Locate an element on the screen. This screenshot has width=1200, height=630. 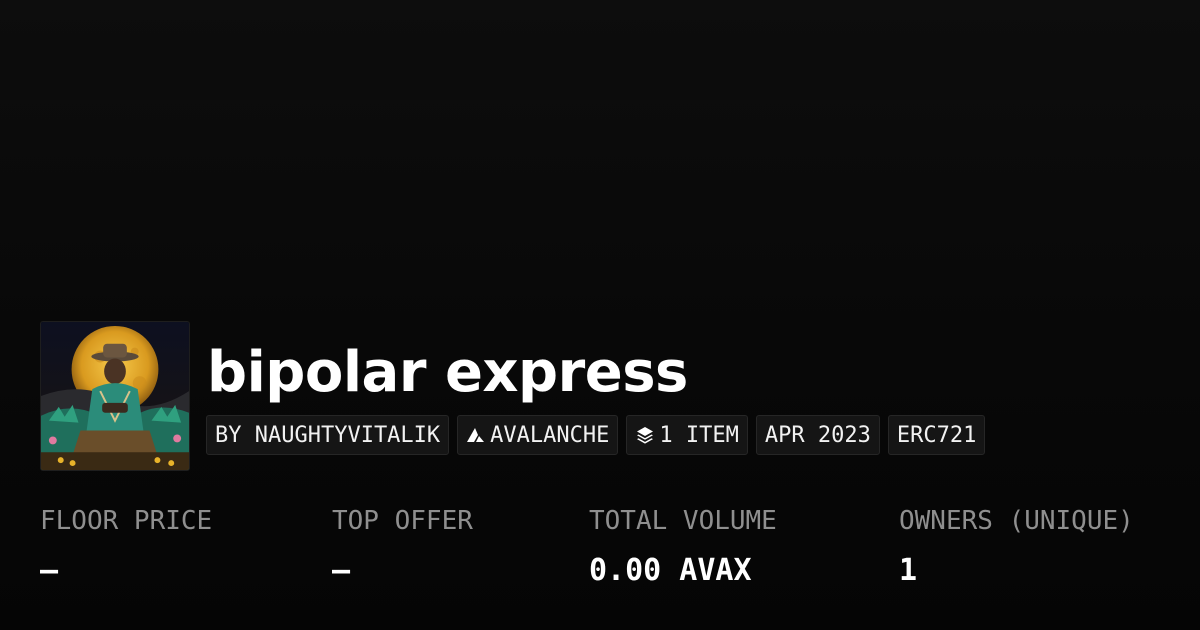
stat-total-volume: TOTAL VOLUME 0.00 AVAX is located at coordinates (683, 546).